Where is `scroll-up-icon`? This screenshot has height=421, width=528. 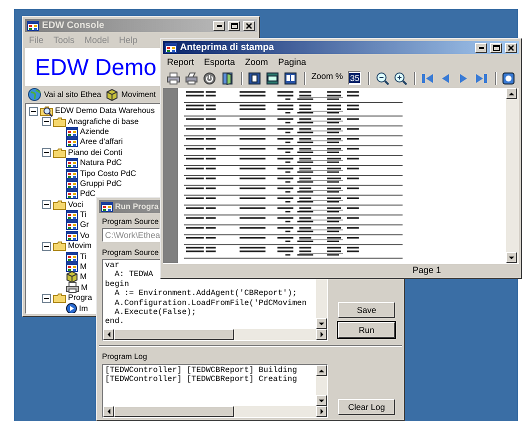
scroll-up-icon is located at coordinates (511, 93).